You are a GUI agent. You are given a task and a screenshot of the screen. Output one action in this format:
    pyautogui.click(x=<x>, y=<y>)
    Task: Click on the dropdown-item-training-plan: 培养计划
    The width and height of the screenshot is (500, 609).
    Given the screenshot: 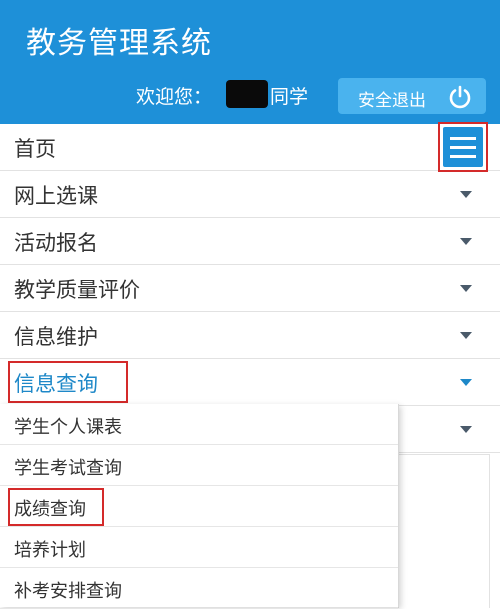 What is the action you would take?
    pyautogui.click(x=199, y=547)
    